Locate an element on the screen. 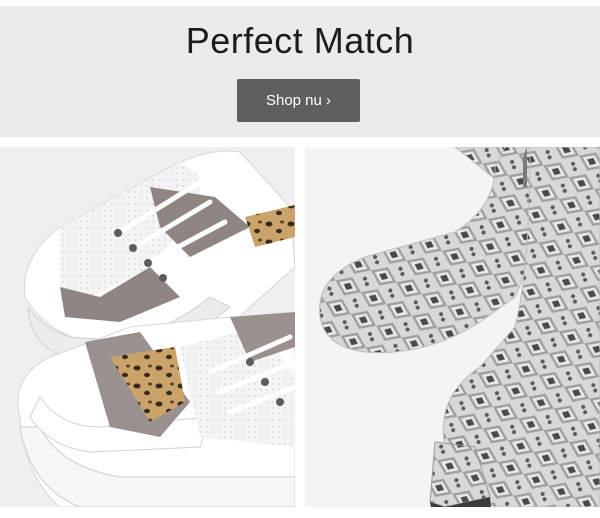 The height and width of the screenshot is (518, 600). divider is located at coordinates (300, 142).